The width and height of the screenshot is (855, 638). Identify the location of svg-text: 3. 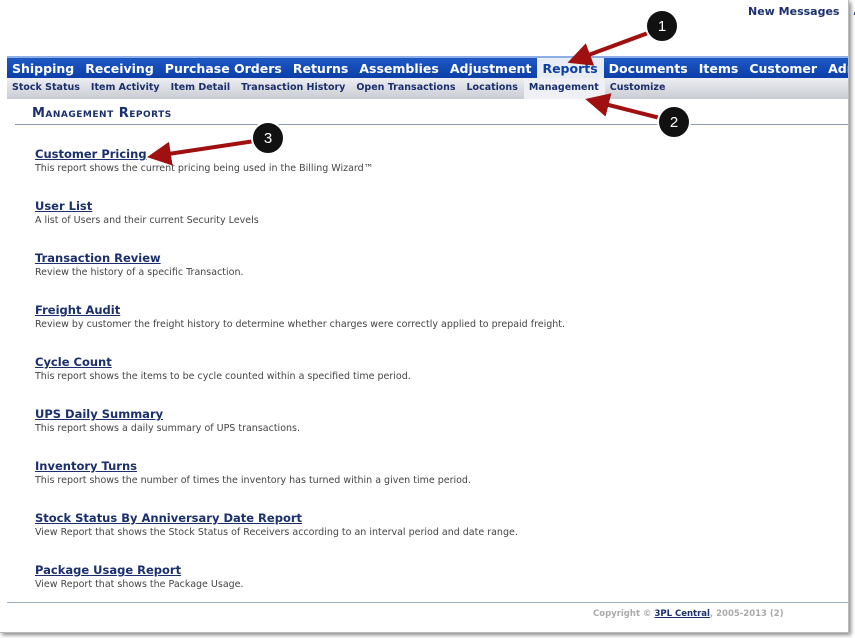
(268, 138).